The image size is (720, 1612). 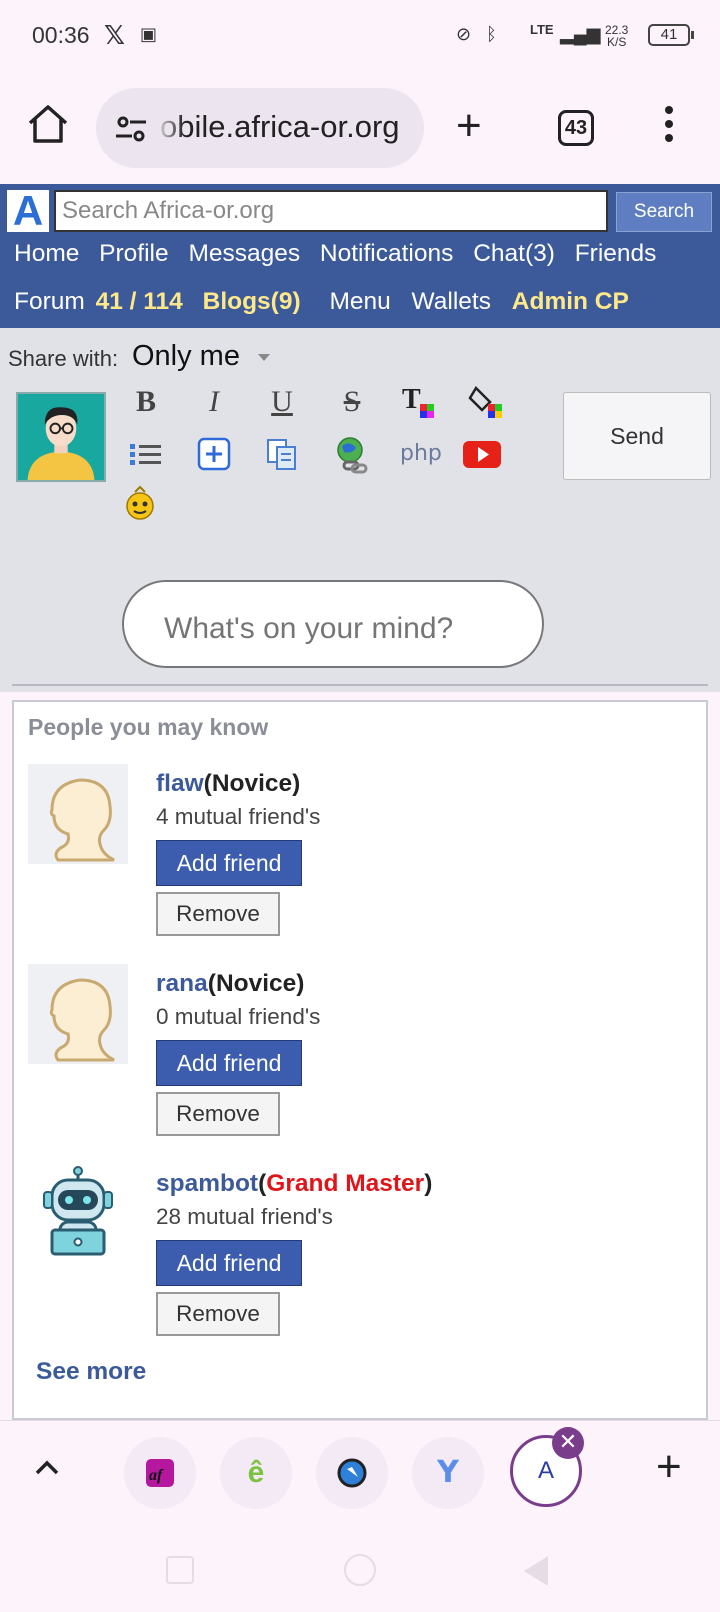 I want to click on underline-icon: U, so click(x=282, y=402).